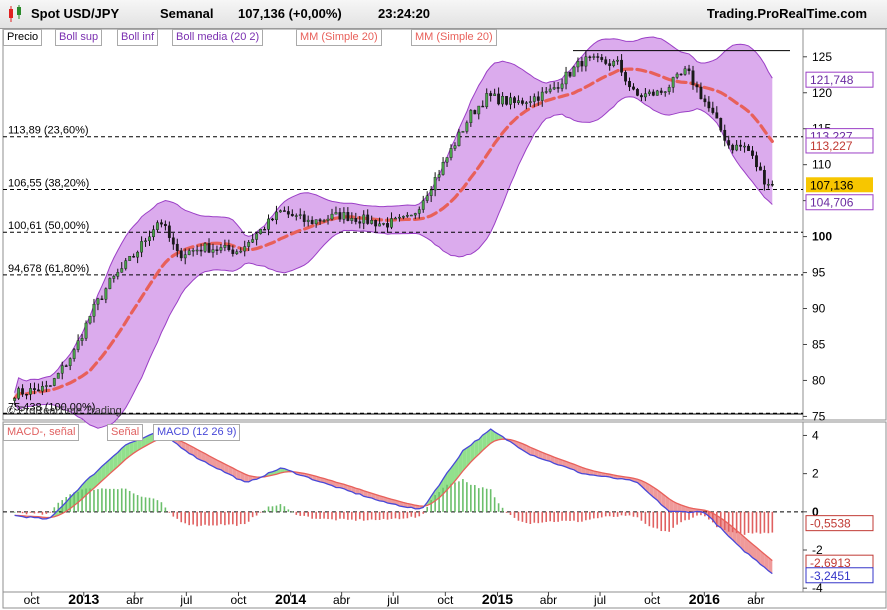 Image resolution: width=887 pixels, height=610 pixels. What do you see at coordinates (454, 37) in the screenshot?
I see `legend-mm-2: MM (Simple 20)` at bounding box center [454, 37].